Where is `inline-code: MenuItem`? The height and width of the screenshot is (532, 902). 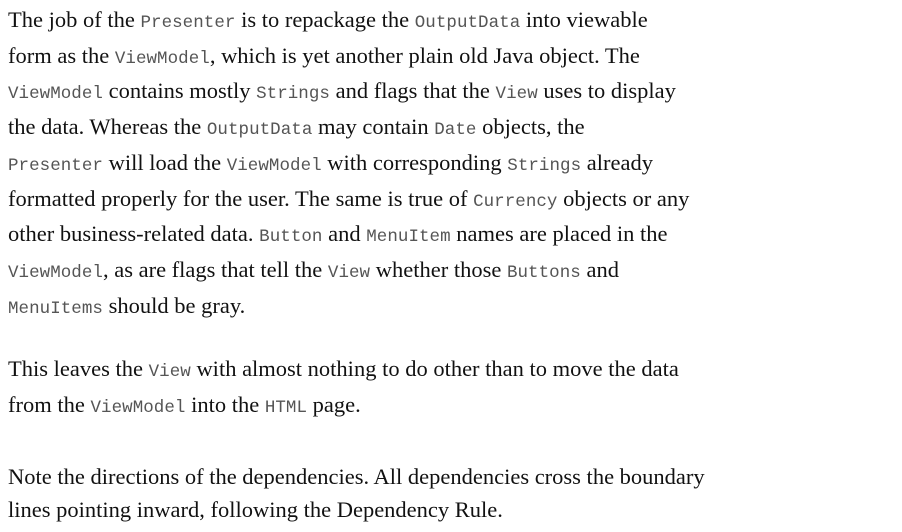
inline-code: MenuItem is located at coordinates (408, 237).